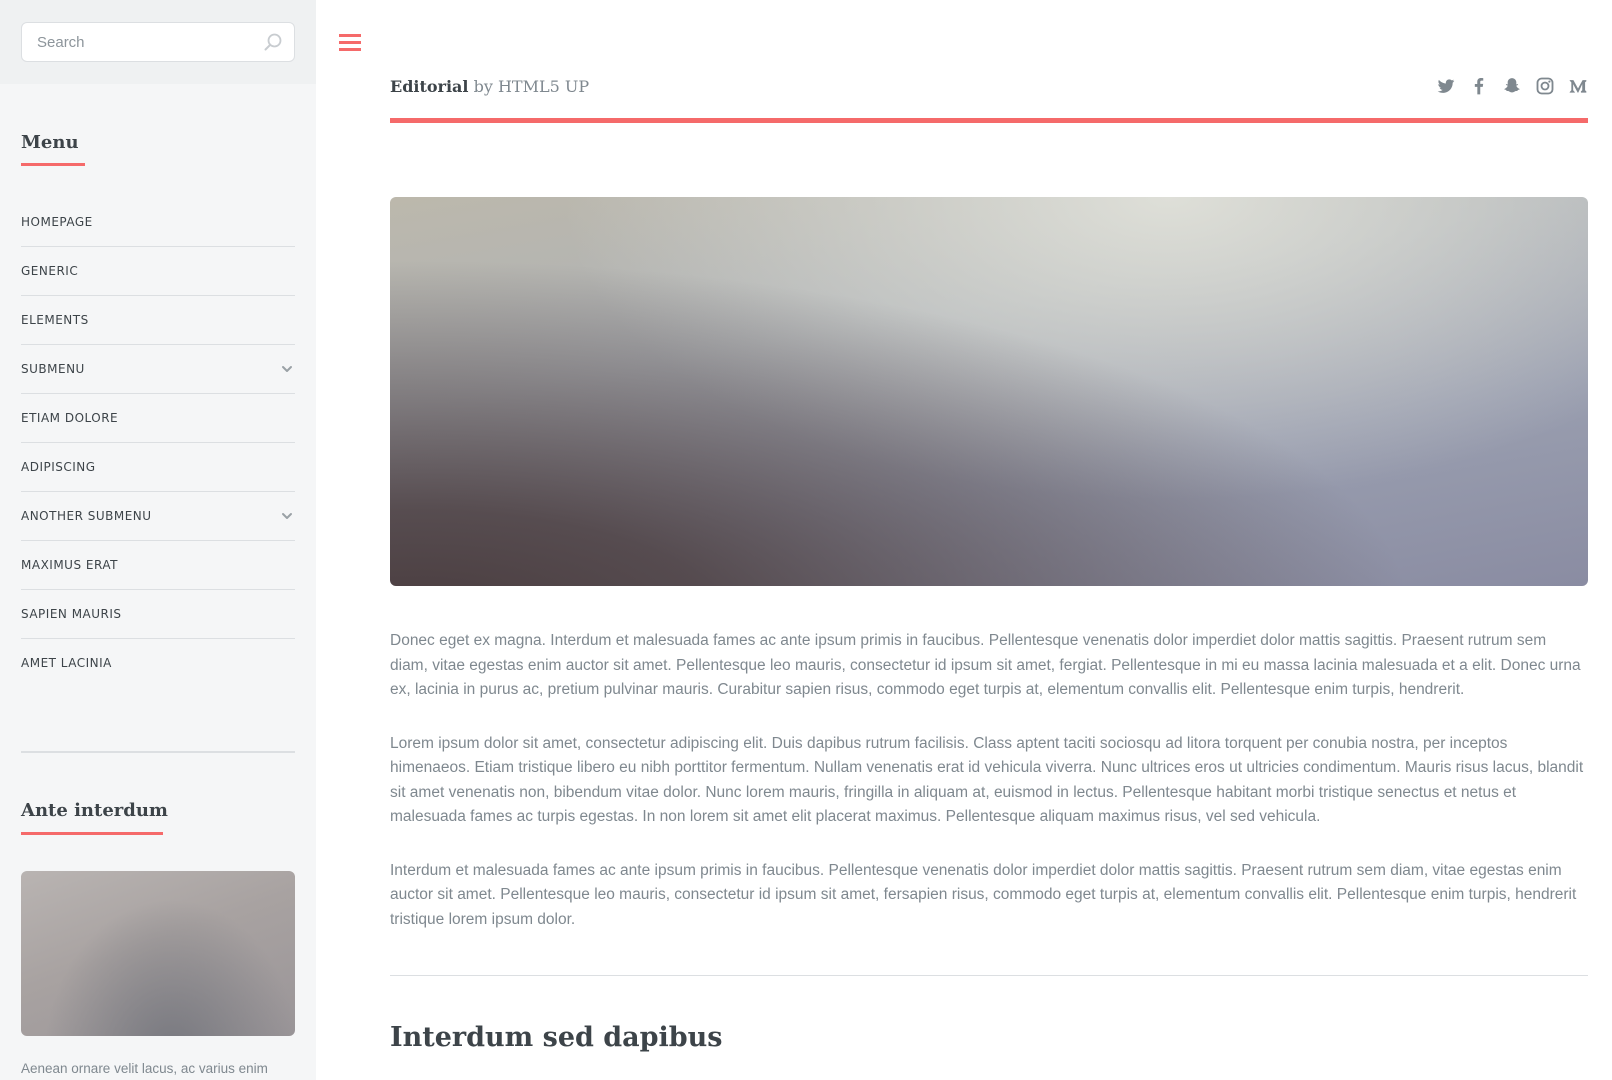  I want to click on instagram-icon, so click(1545, 86).